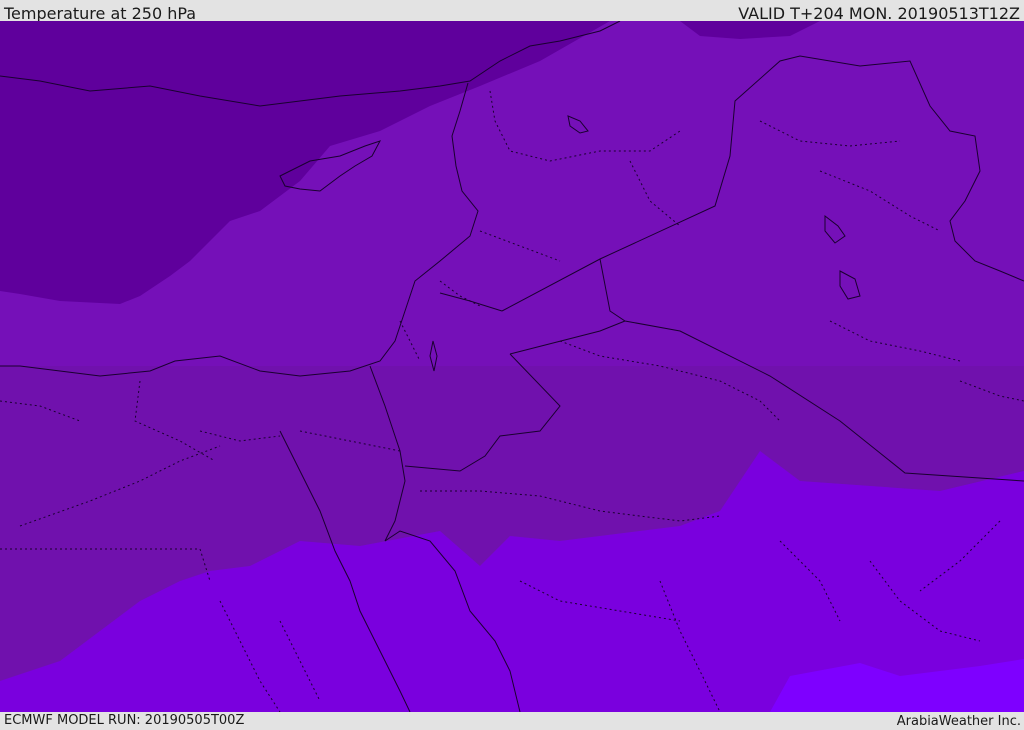 Image resolution: width=1024 pixels, height=730 pixels. Describe the element at coordinates (958, 721) in the screenshot. I see `credit: ArabiaWeather Inc.` at that location.